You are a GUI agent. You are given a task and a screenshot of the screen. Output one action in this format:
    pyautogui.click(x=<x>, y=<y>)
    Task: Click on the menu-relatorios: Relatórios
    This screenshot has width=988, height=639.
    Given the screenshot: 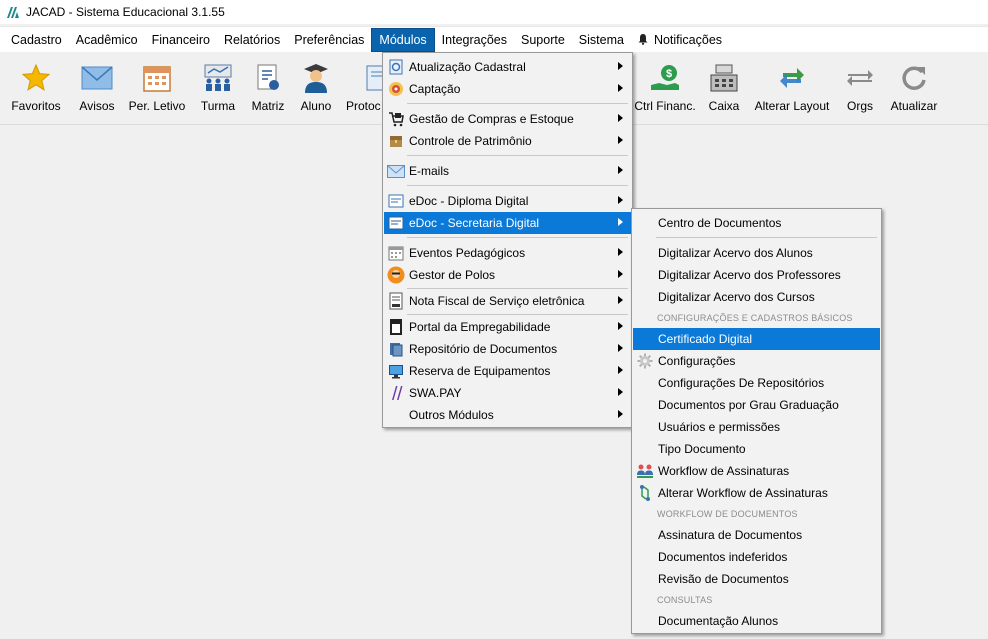 What is the action you would take?
    pyautogui.click(x=252, y=40)
    